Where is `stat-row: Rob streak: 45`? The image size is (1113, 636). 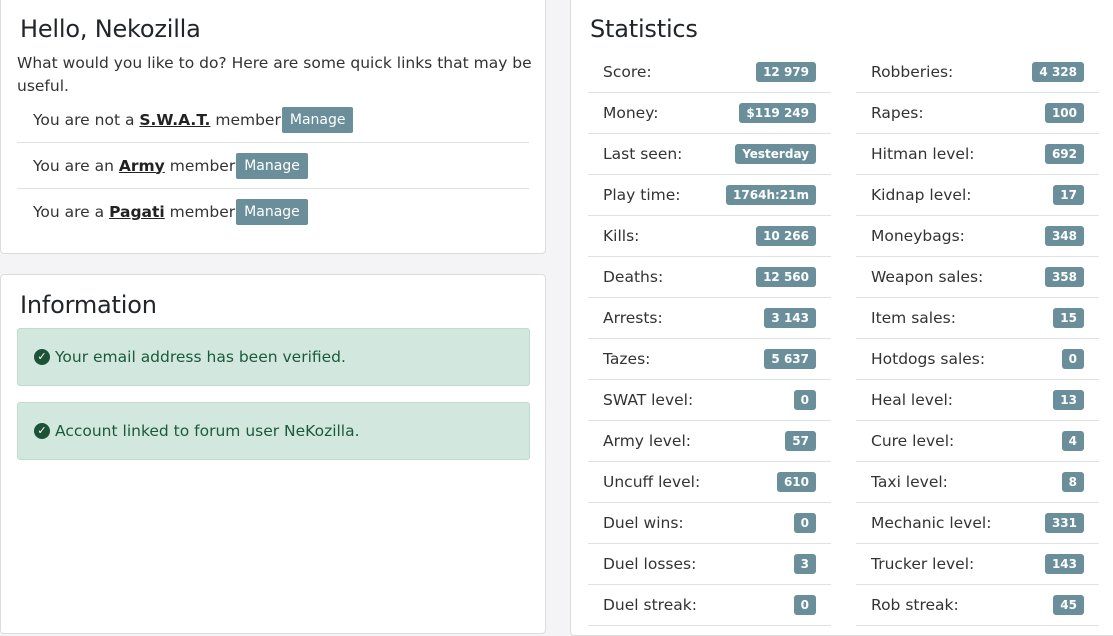 stat-row: Rob streak: 45 is located at coordinates (977, 605).